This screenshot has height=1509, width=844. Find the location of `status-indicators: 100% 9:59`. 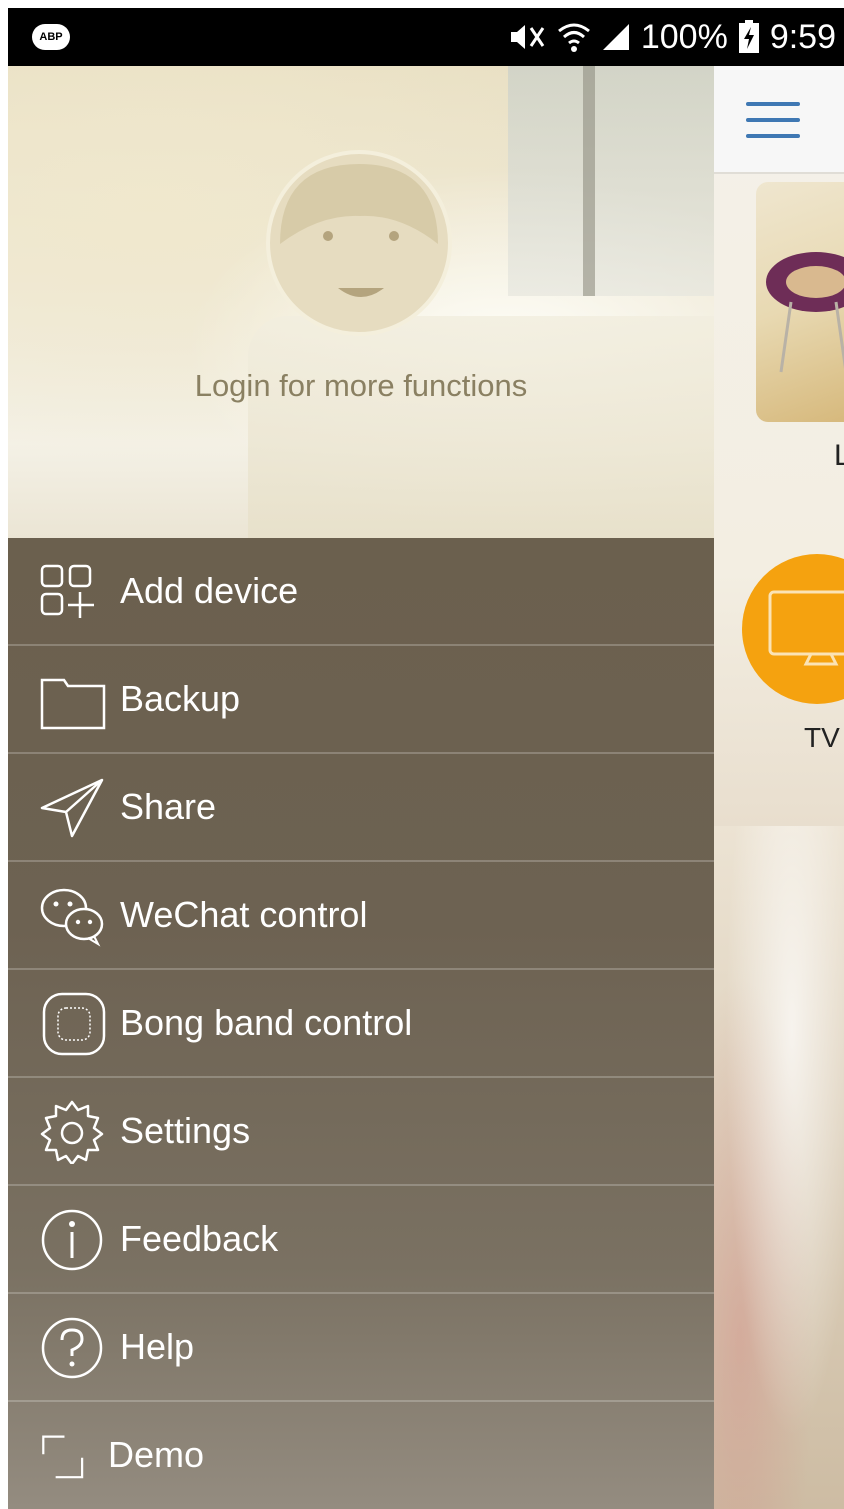

status-indicators: 100% 9:59 is located at coordinates (671, 37).